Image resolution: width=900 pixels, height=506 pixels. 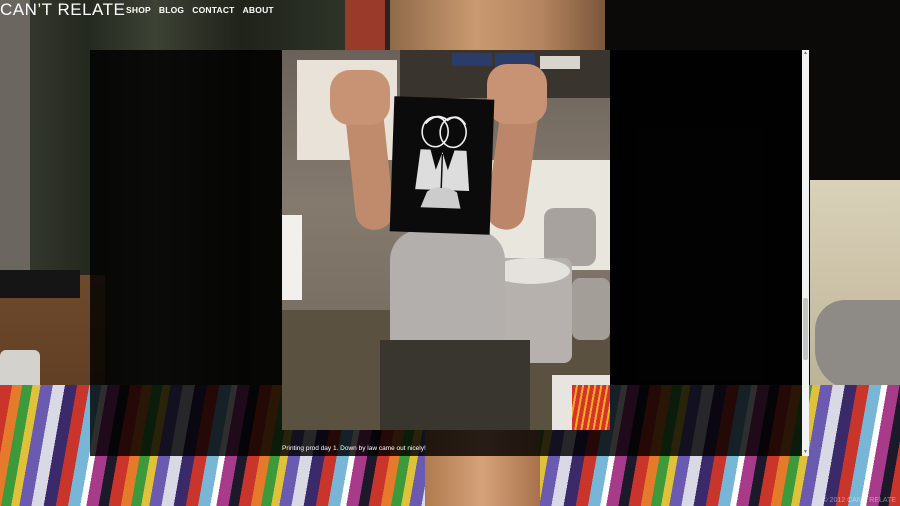 What do you see at coordinates (365, 26) in the screenshot?
I see `bg-red-stripe` at bounding box center [365, 26].